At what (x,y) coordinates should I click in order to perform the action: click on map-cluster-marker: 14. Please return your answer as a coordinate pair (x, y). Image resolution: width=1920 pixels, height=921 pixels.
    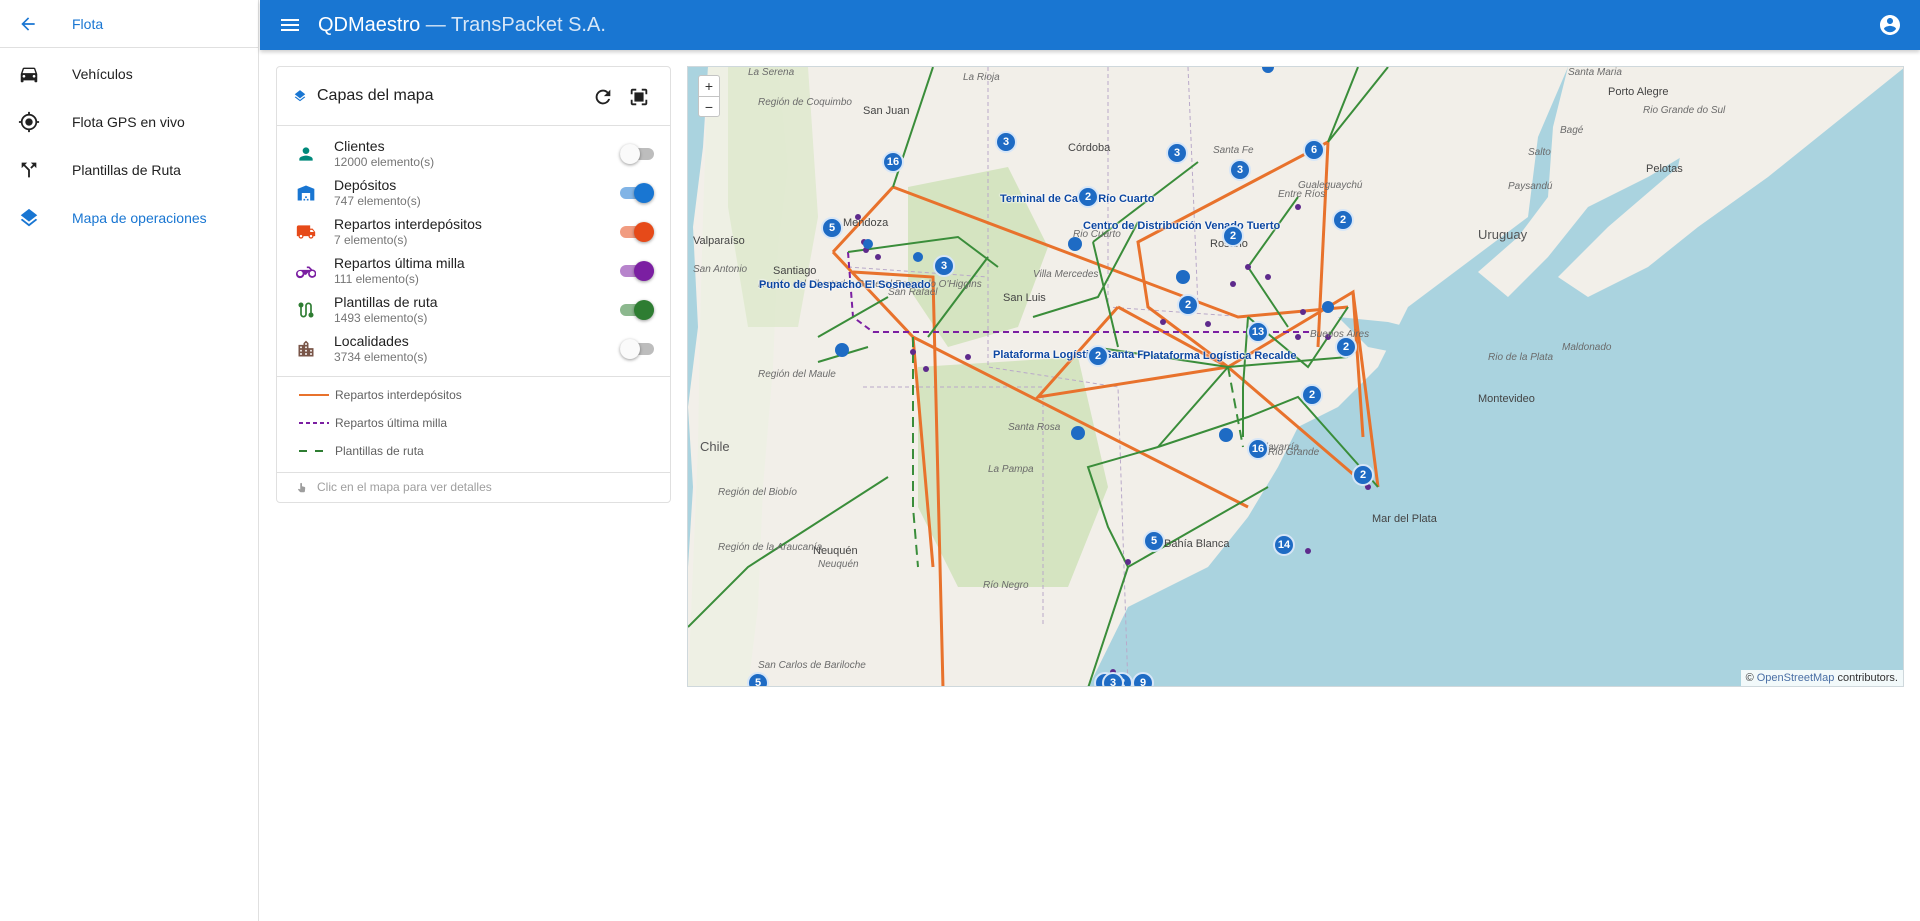
    Looking at the image, I should click on (1284, 545).